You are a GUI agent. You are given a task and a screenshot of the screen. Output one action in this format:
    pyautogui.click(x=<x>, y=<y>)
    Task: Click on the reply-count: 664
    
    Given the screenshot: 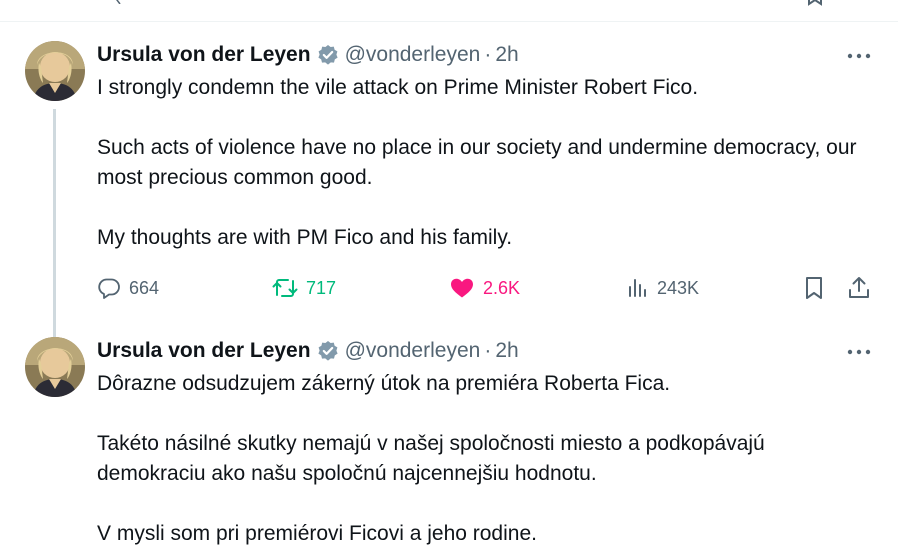 What is the action you would take?
    pyautogui.click(x=144, y=287)
    